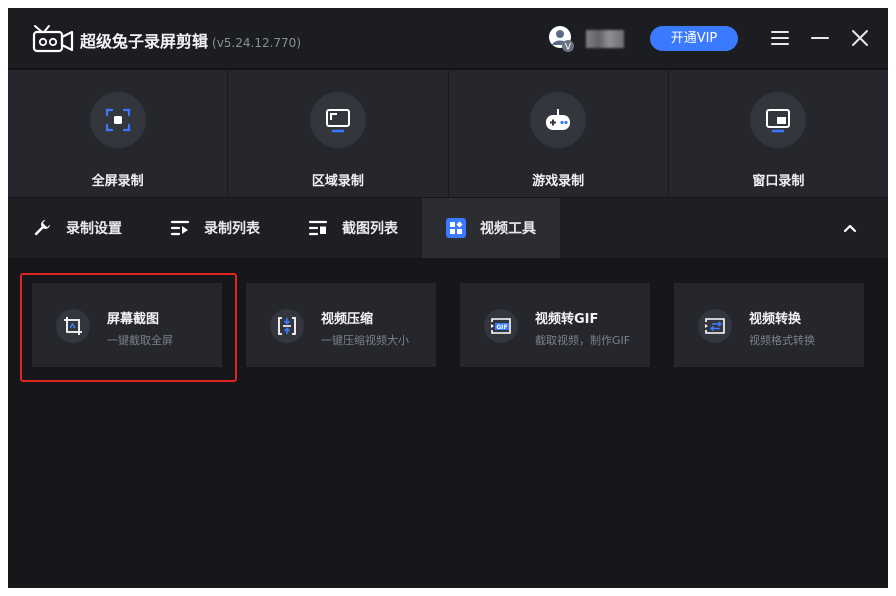  Describe the element at coordinates (365, 340) in the screenshot. I see `compress-tool-subtitle: 一键压缩视频大小` at that location.